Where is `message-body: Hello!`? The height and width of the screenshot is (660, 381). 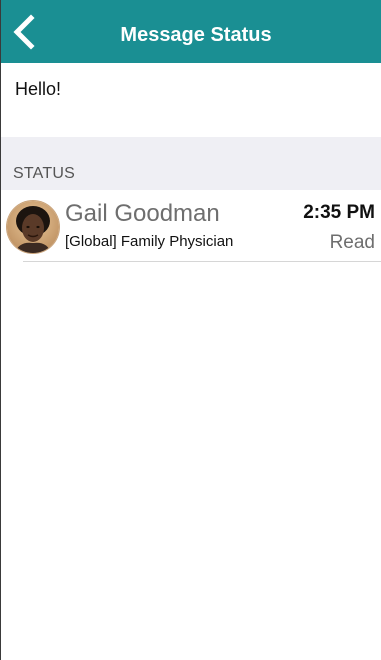
message-body: Hello! is located at coordinates (191, 100).